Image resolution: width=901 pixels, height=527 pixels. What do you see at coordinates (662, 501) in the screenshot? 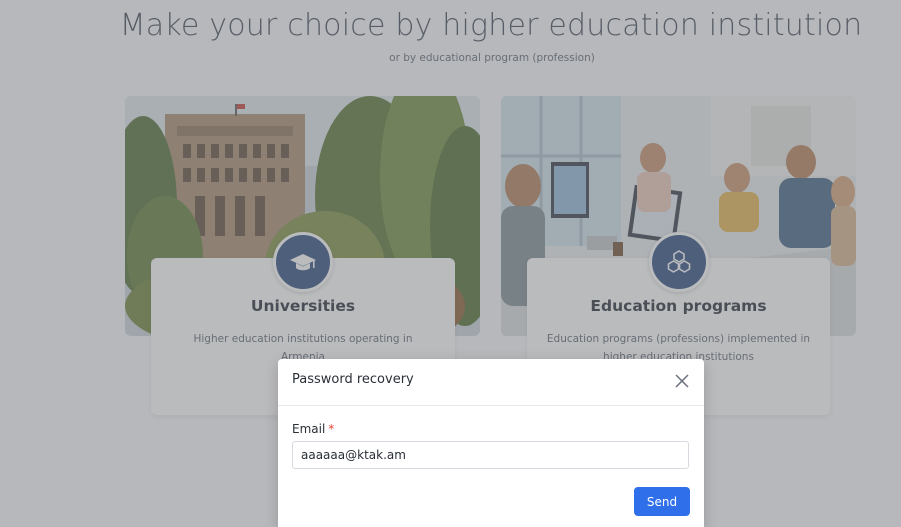
I see `send-button: Send` at bounding box center [662, 501].